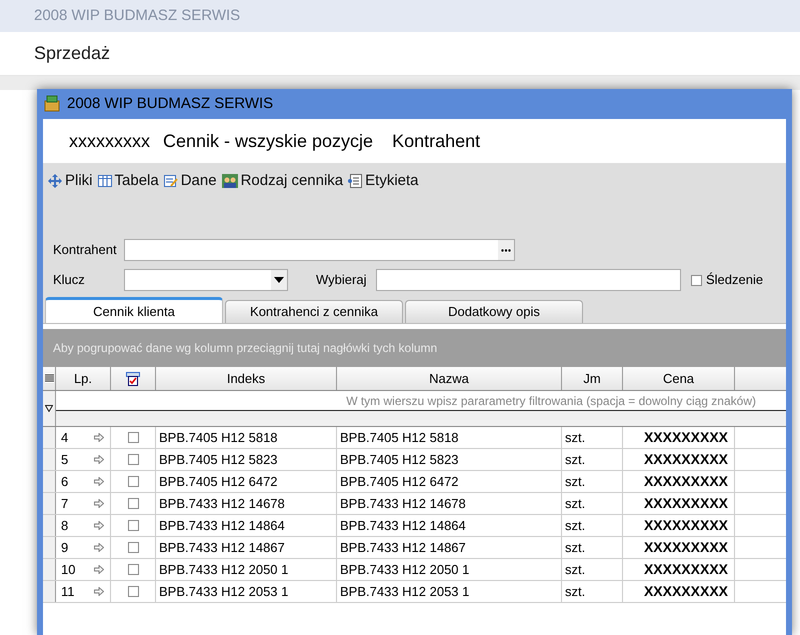 Image resolution: width=800 pixels, height=635 pixels. What do you see at coordinates (283, 181) in the screenshot?
I see `toolbar-button: Rodzaj cennika` at bounding box center [283, 181].